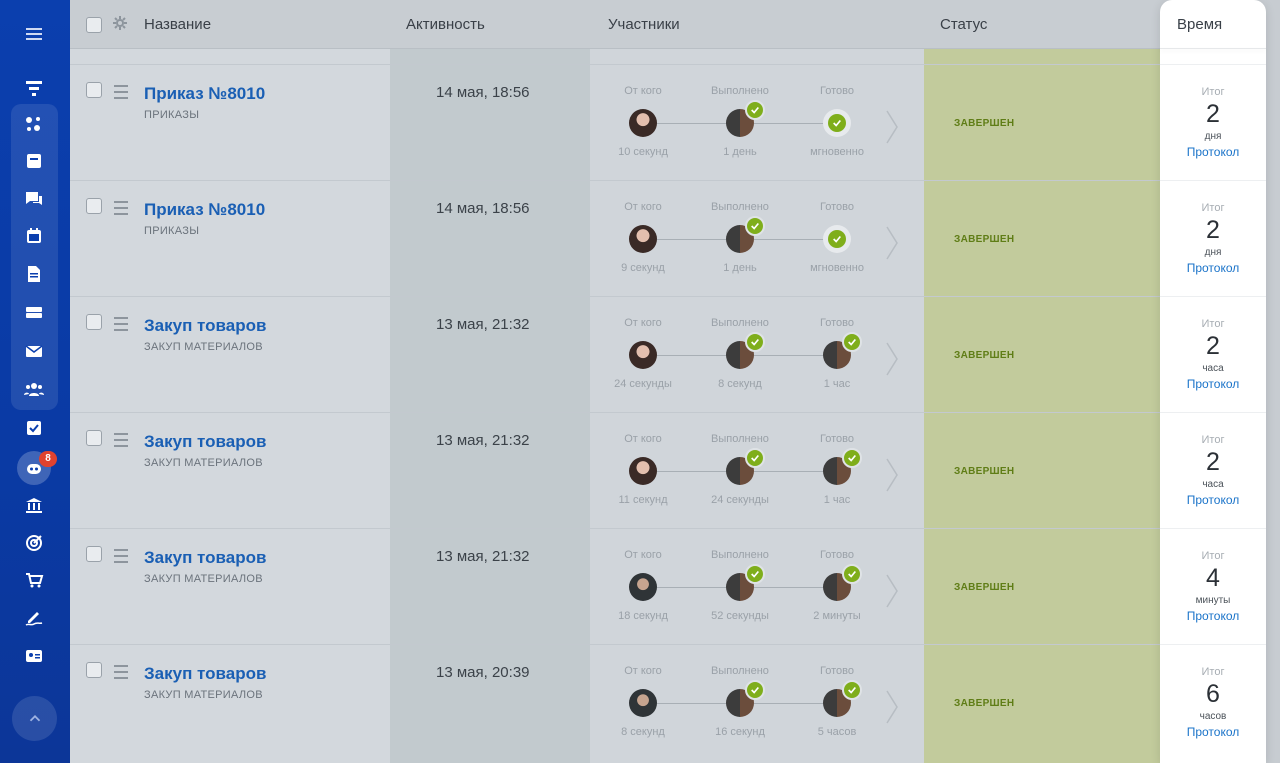  Describe the element at coordinates (34, 161) in the screenshot. I see `tasks-icon` at that location.